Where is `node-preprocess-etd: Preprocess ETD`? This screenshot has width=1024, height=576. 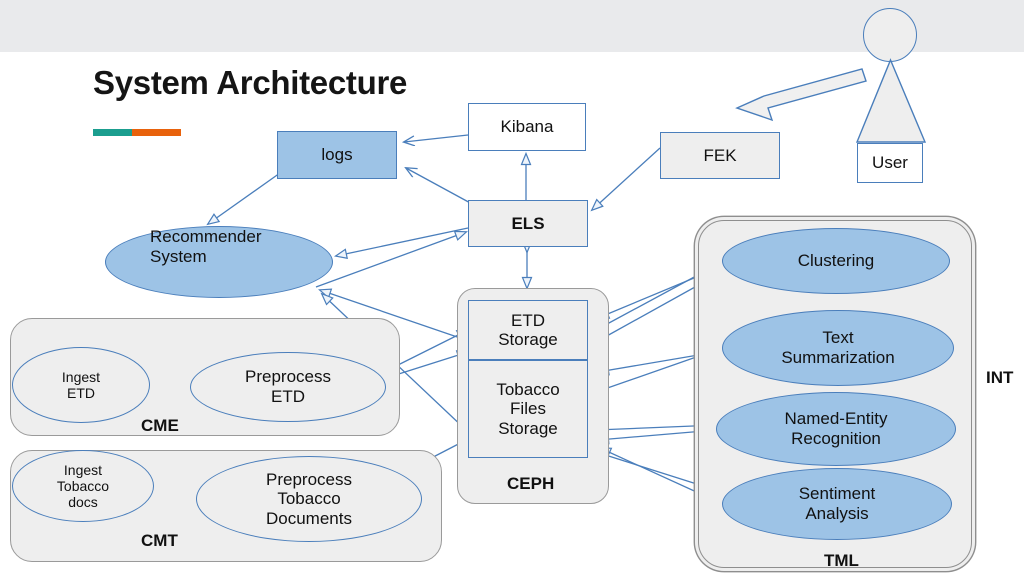 node-preprocess-etd: Preprocess ETD is located at coordinates (288, 387).